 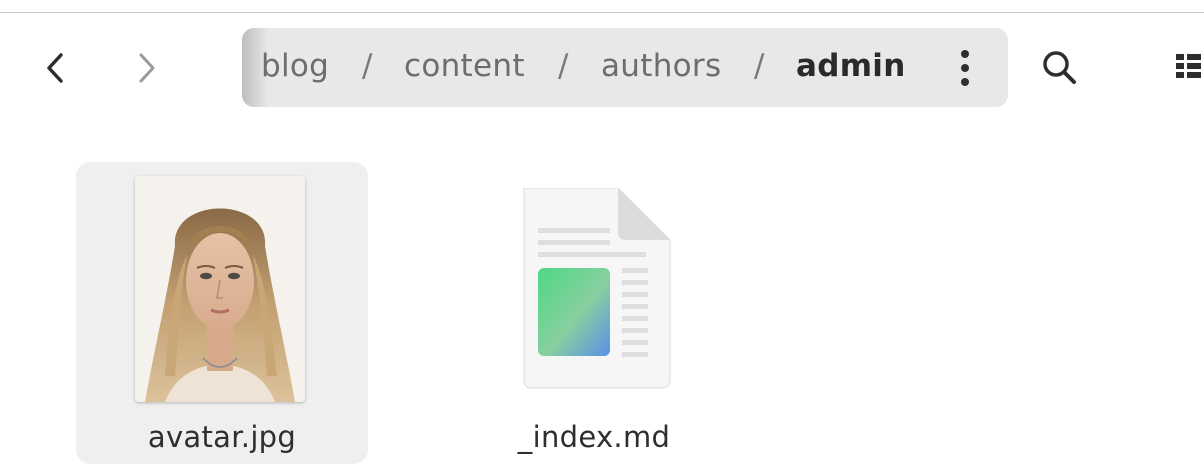 I want to click on list-view-icon, so click(x=1188, y=66).